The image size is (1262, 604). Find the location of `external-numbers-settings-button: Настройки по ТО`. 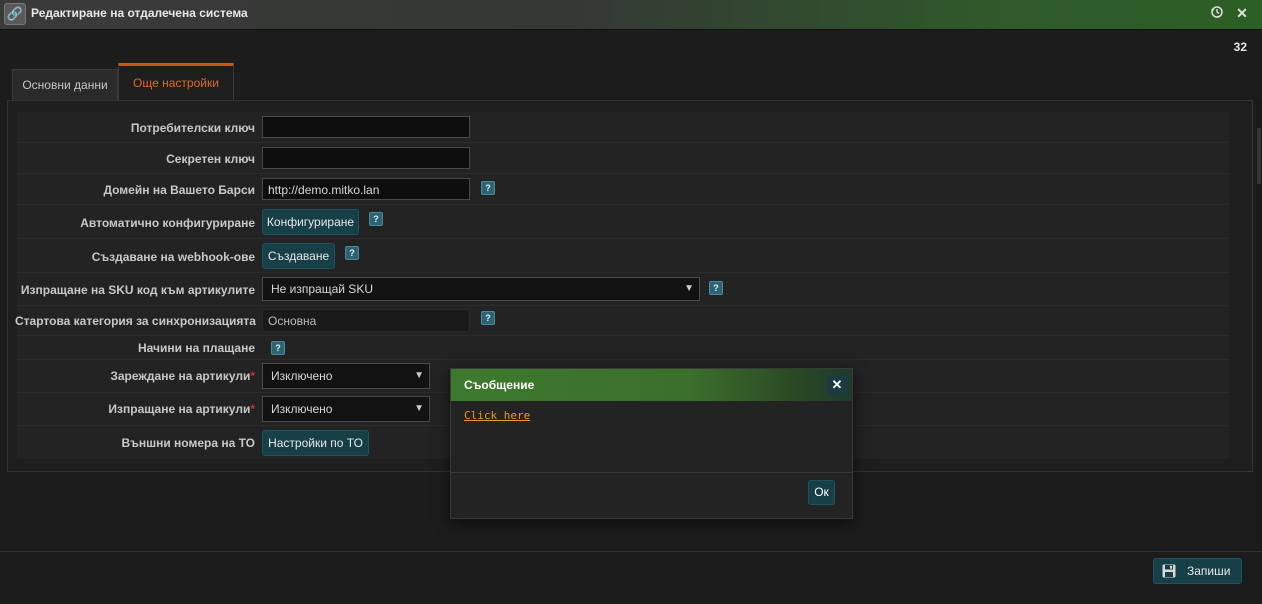

external-numbers-settings-button: Настройки по ТО is located at coordinates (315, 443).